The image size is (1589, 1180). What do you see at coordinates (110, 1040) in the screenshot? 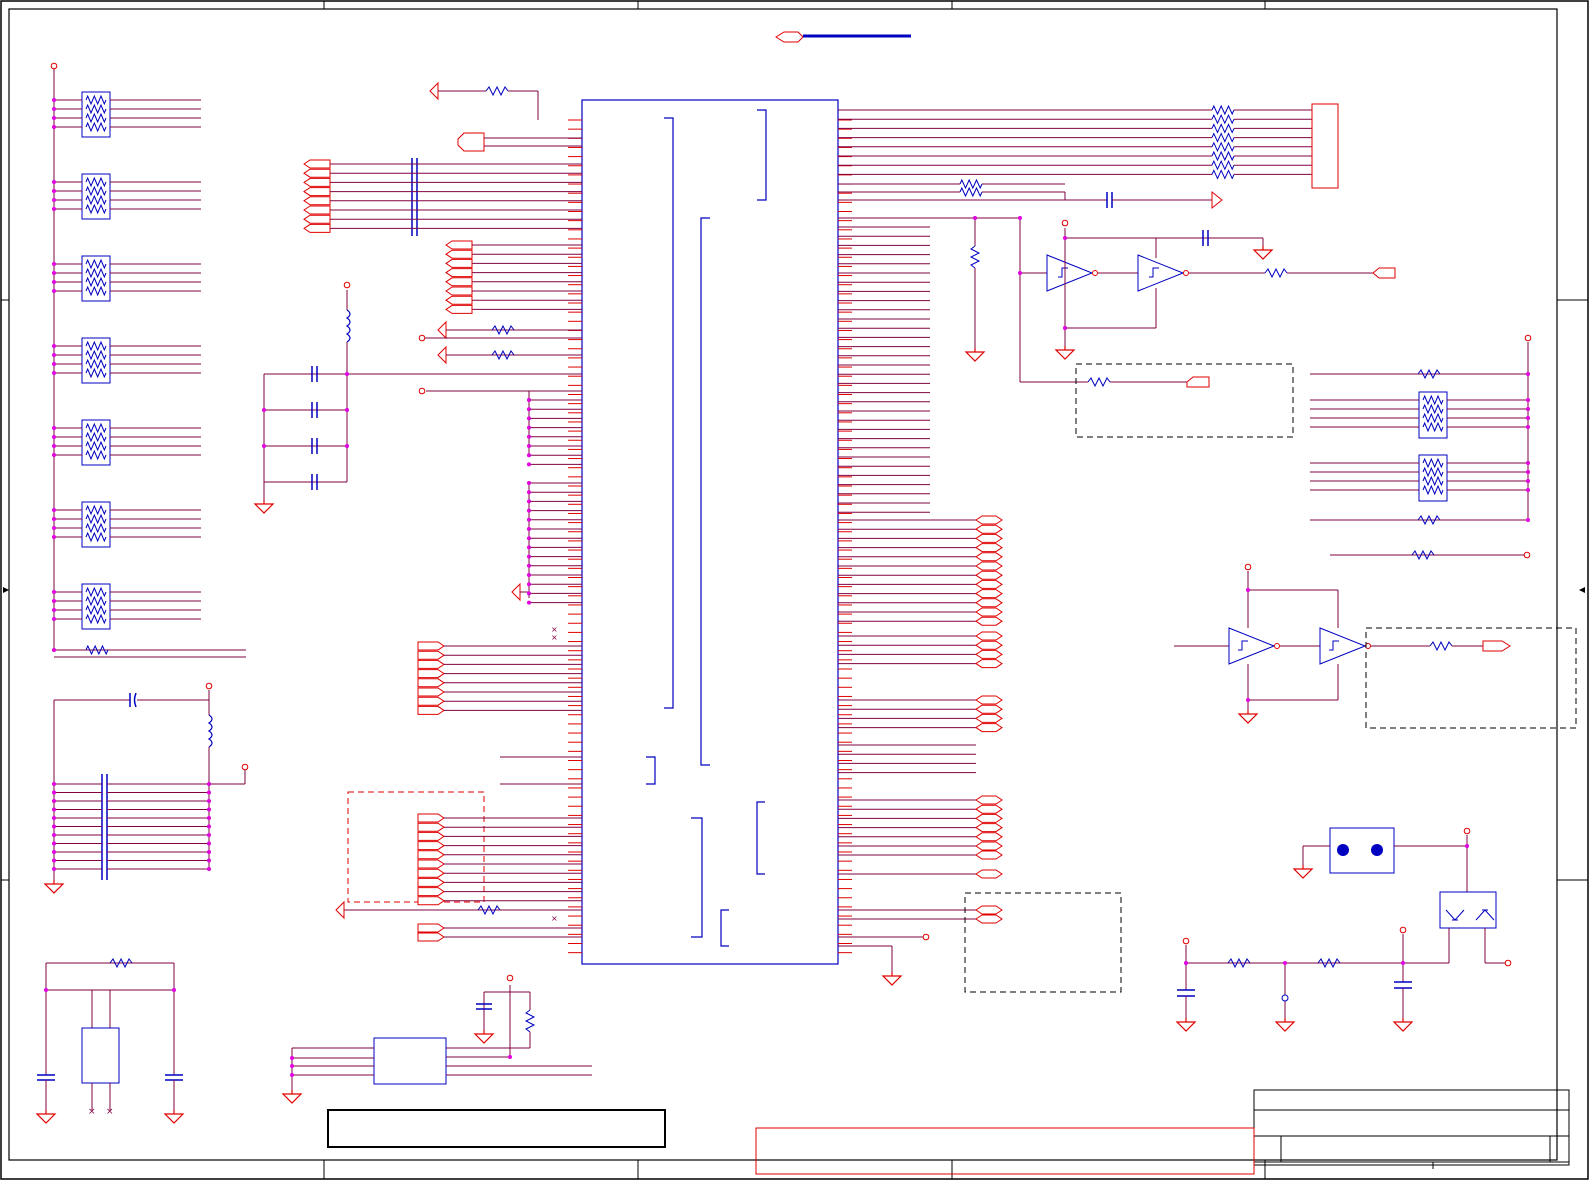
I see `crystal-oscillator: × ×` at bounding box center [110, 1040].